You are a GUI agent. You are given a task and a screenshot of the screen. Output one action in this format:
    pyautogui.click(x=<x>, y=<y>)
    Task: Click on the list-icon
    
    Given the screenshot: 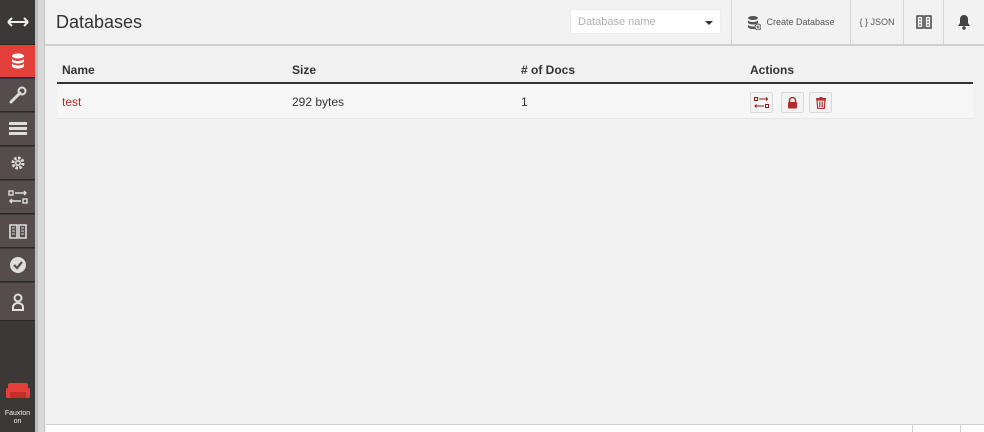 What is the action you would take?
    pyautogui.click(x=17, y=128)
    